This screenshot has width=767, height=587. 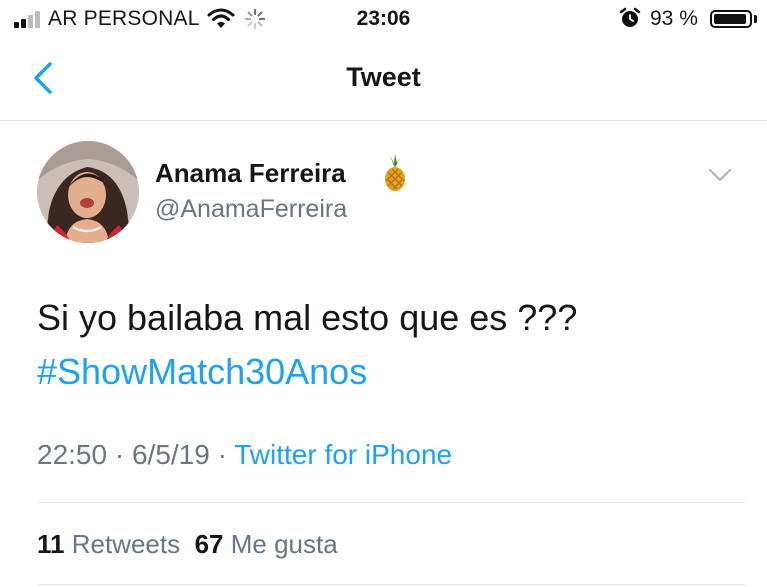 I want to click on retweets-stat: 11 Retweets, so click(x=108, y=544).